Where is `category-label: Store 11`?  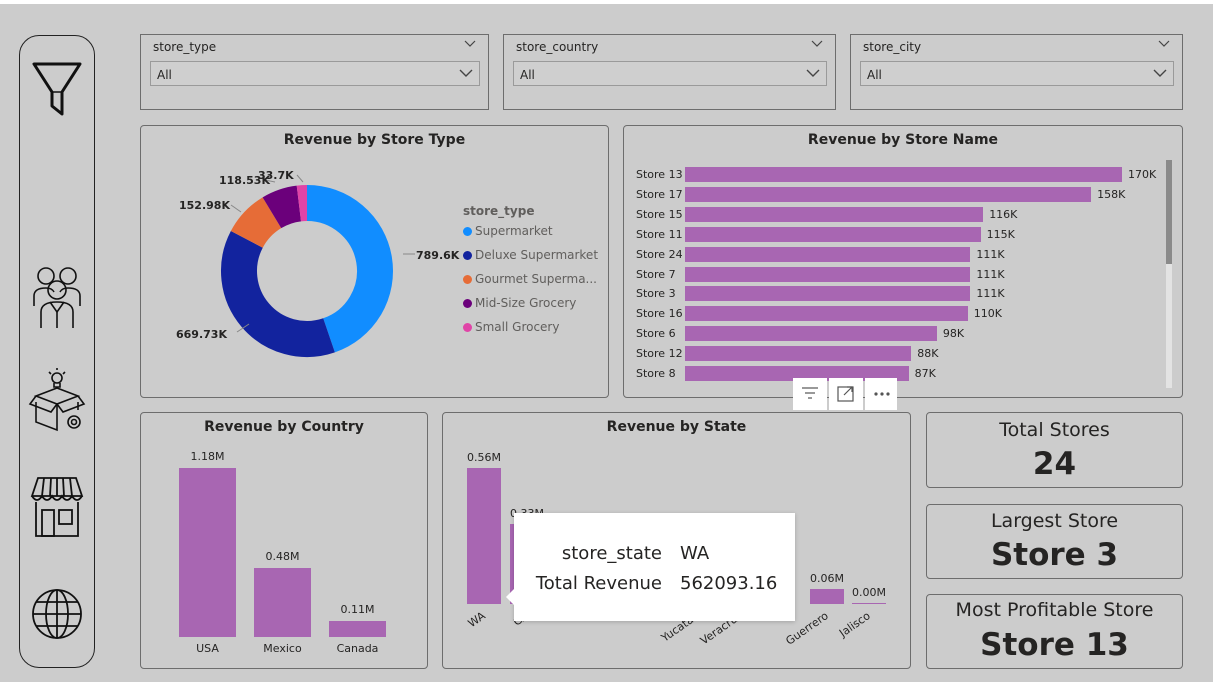
category-label: Store 11 is located at coordinates (659, 234).